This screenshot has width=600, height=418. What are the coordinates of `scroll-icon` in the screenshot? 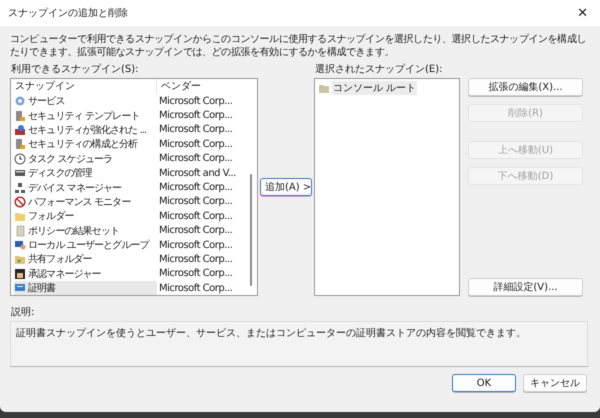 It's located at (20, 230).